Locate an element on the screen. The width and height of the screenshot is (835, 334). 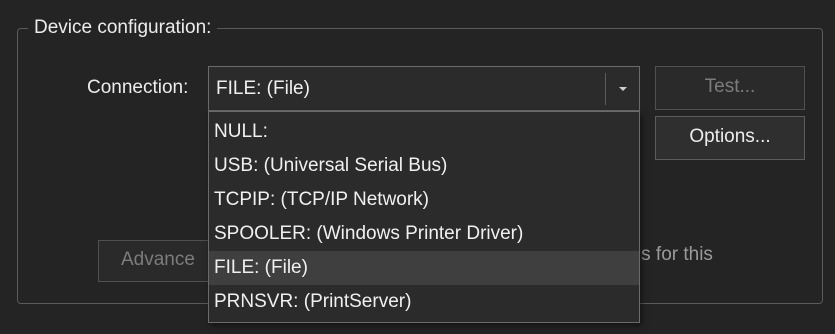
dropdown-option-tcpip: TCPIP: (TCP/IP Network) is located at coordinates (424, 200).